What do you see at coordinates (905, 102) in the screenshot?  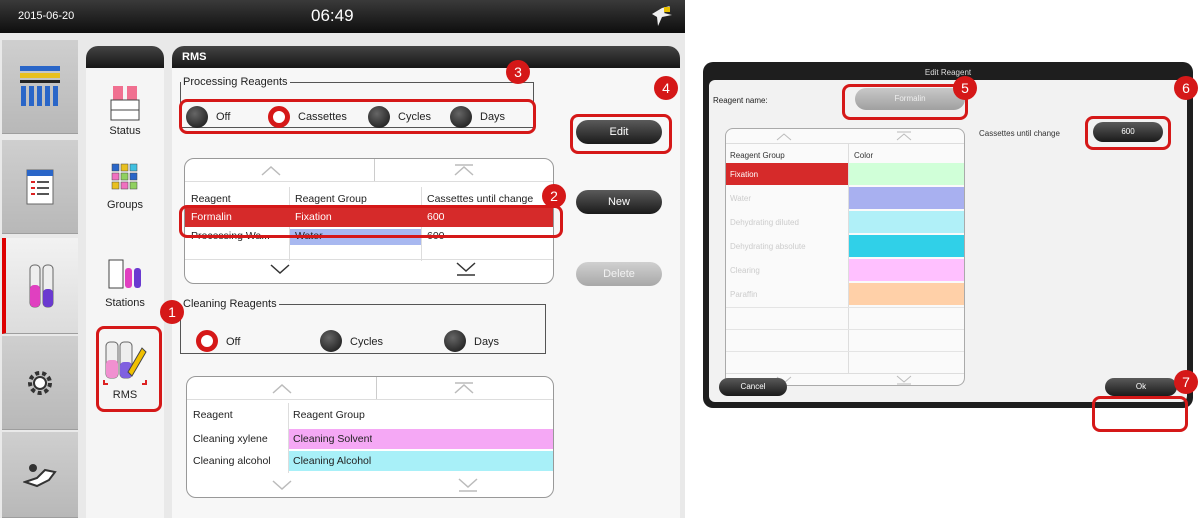 I see `highlight-reagent-name` at bounding box center [905, 102].